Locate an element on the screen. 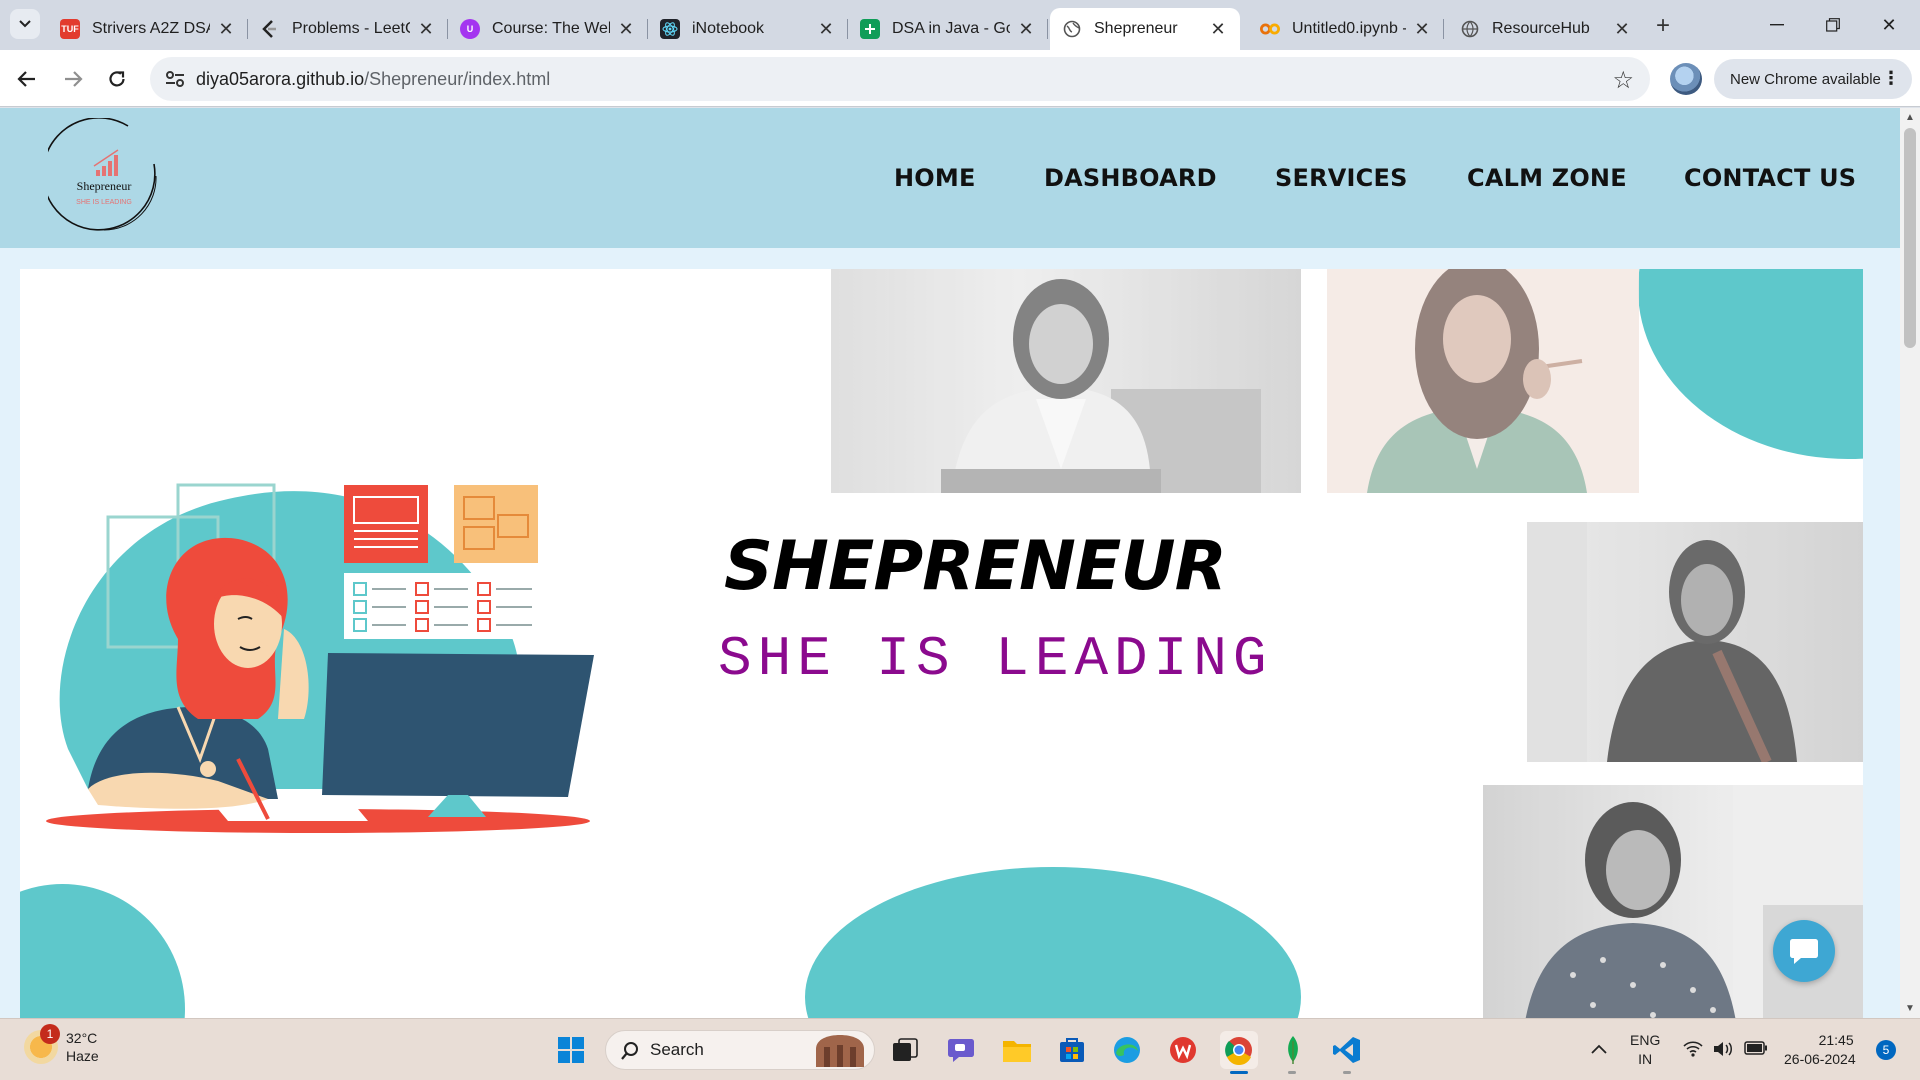 This screenshot has width=1920, height=1080. tab-inotebook: iNotebook ✕ is located at coordinates (748, 29).